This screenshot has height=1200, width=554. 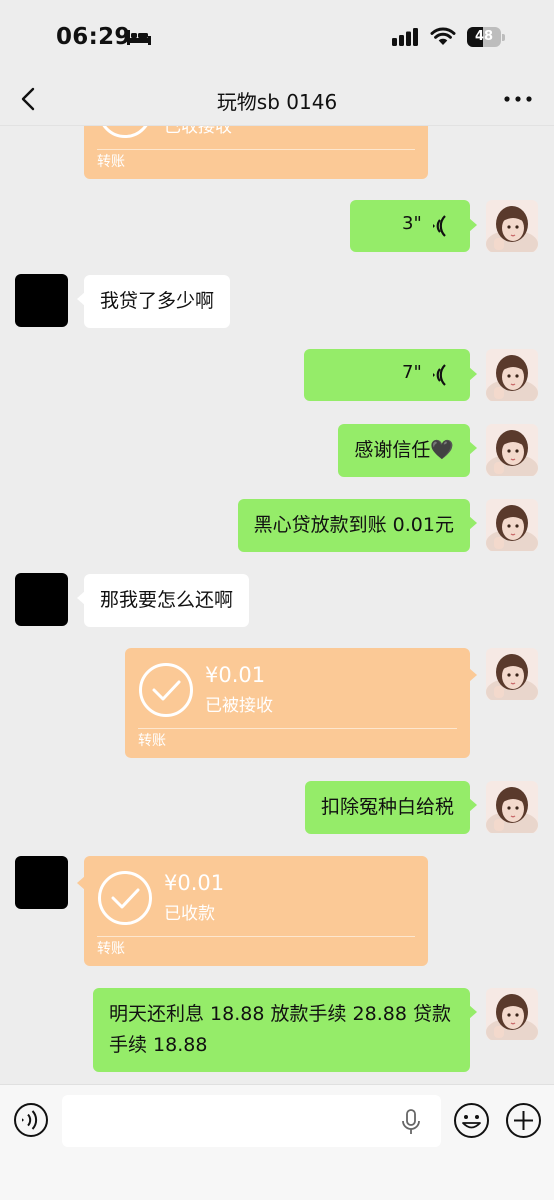 I want to click on microphone-icon, so click(x=411, y=1122).